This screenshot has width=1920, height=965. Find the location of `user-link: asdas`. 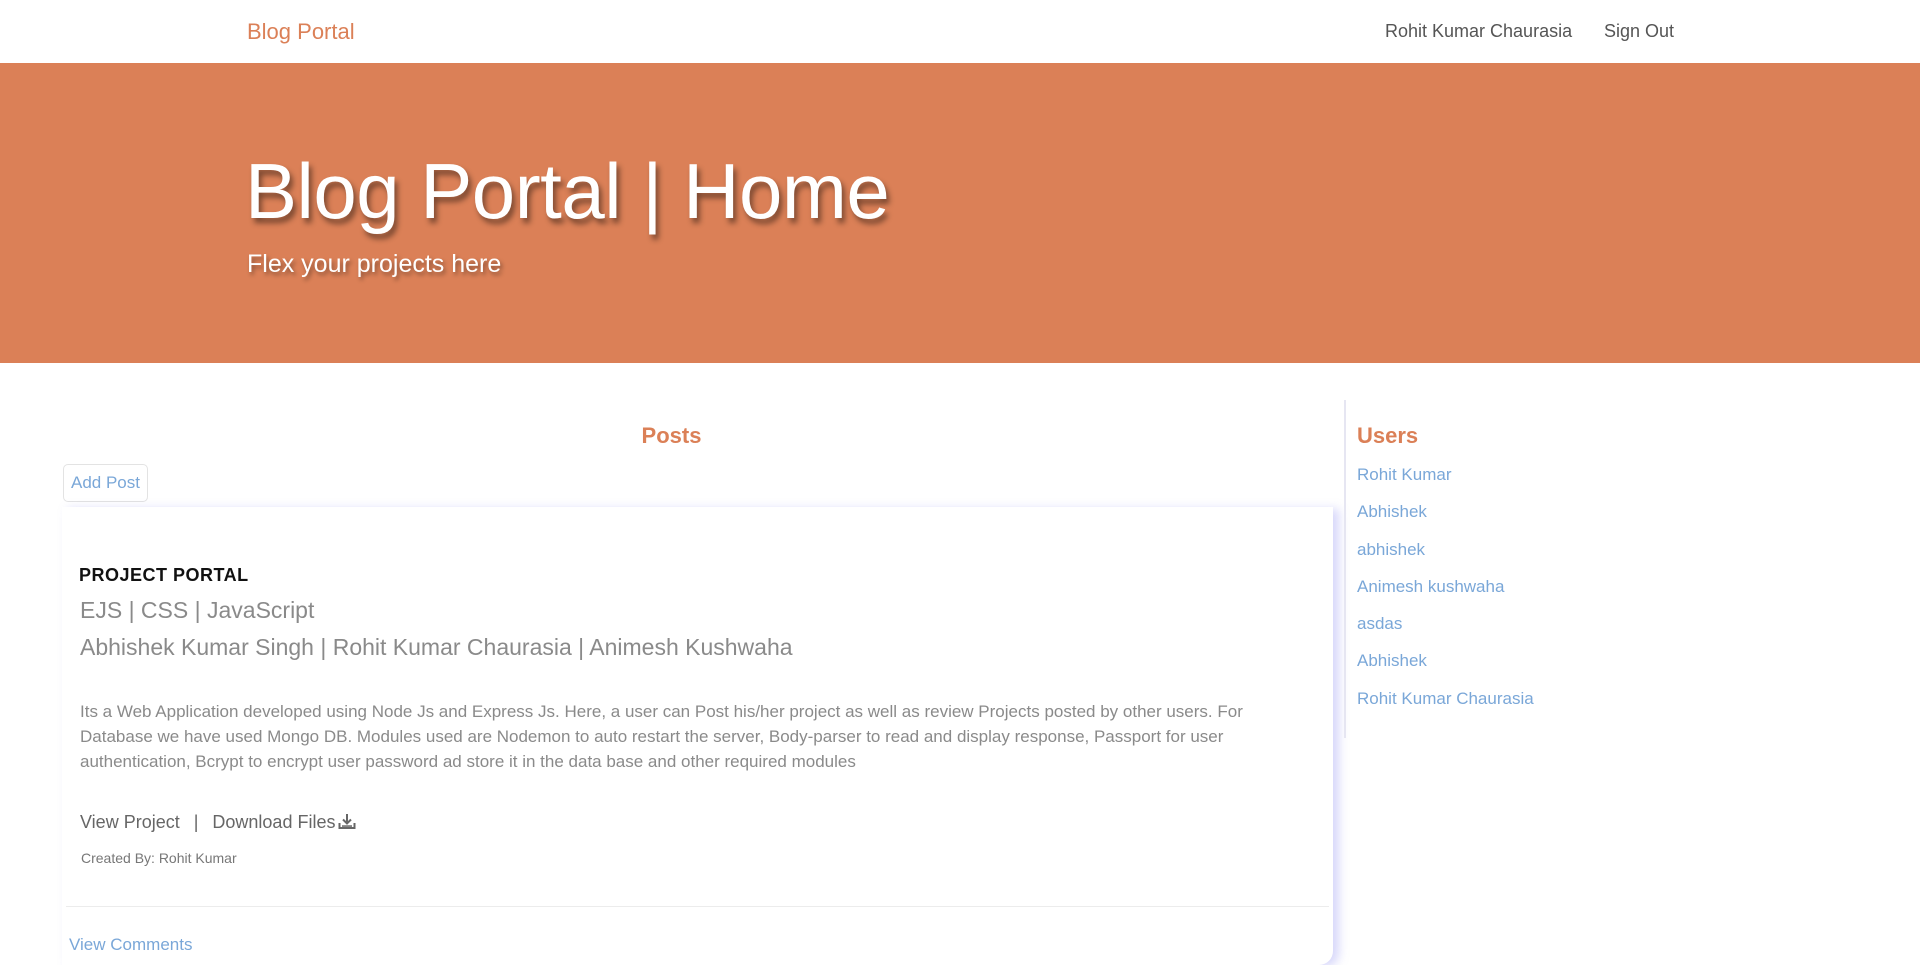

user-link: asdas is located at coordinates (1445, 632).